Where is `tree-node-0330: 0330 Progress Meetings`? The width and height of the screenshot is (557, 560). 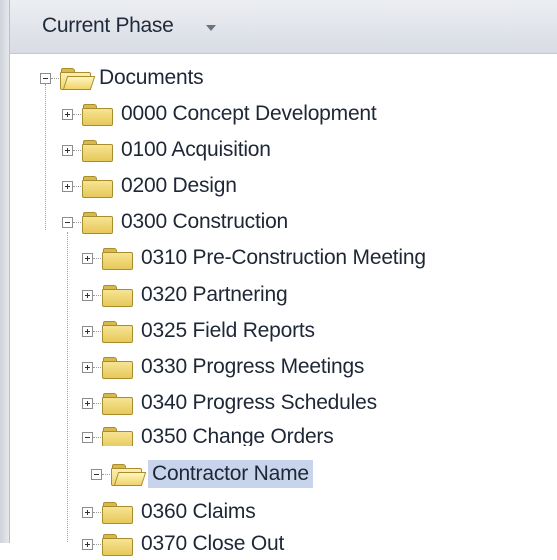
tree-node-0330: 0330 Progress Meetings is located at coordinates (223, 367).